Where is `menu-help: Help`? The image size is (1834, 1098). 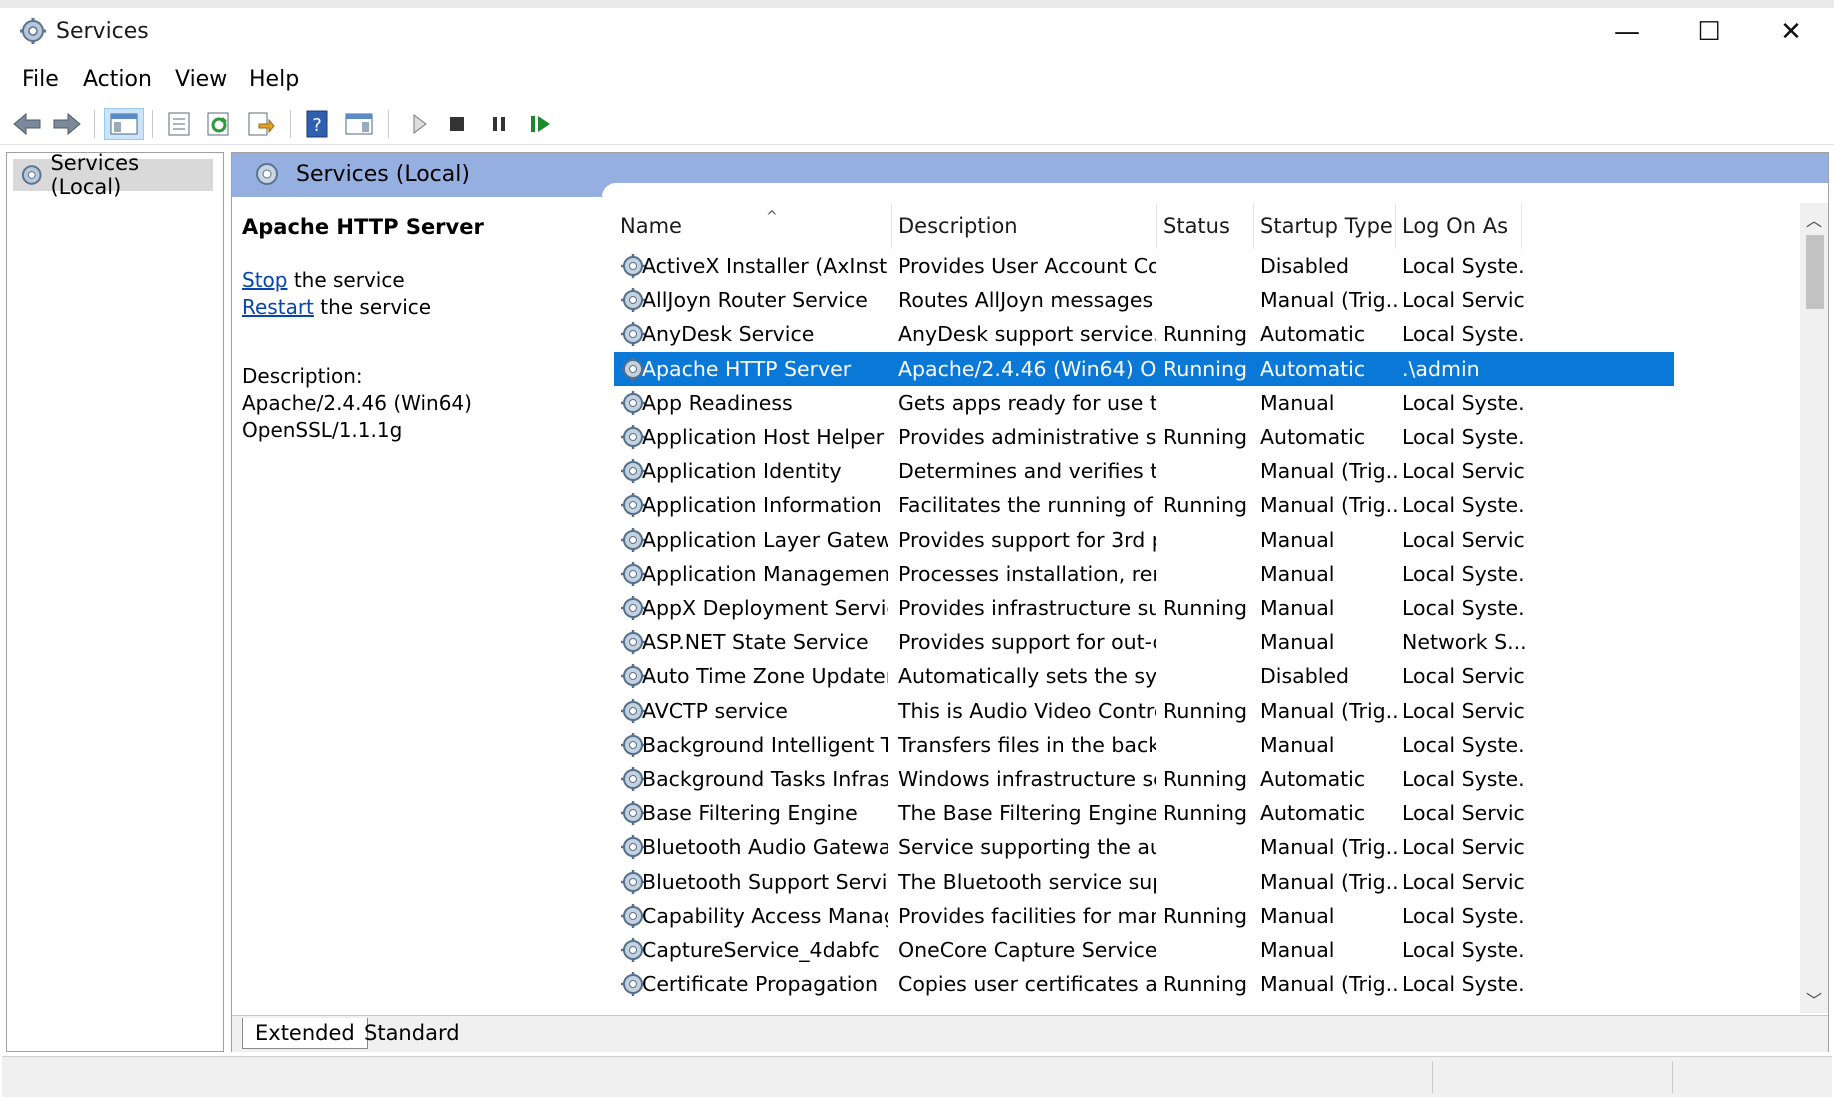
menu-help: Help is located at coordinates (274, 79).